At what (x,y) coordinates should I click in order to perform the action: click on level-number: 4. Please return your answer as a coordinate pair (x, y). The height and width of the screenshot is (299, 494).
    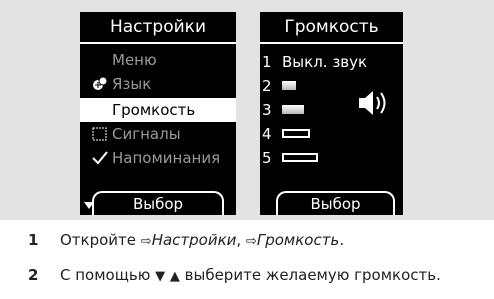
    Looking at the image, I should click on (267, 134).